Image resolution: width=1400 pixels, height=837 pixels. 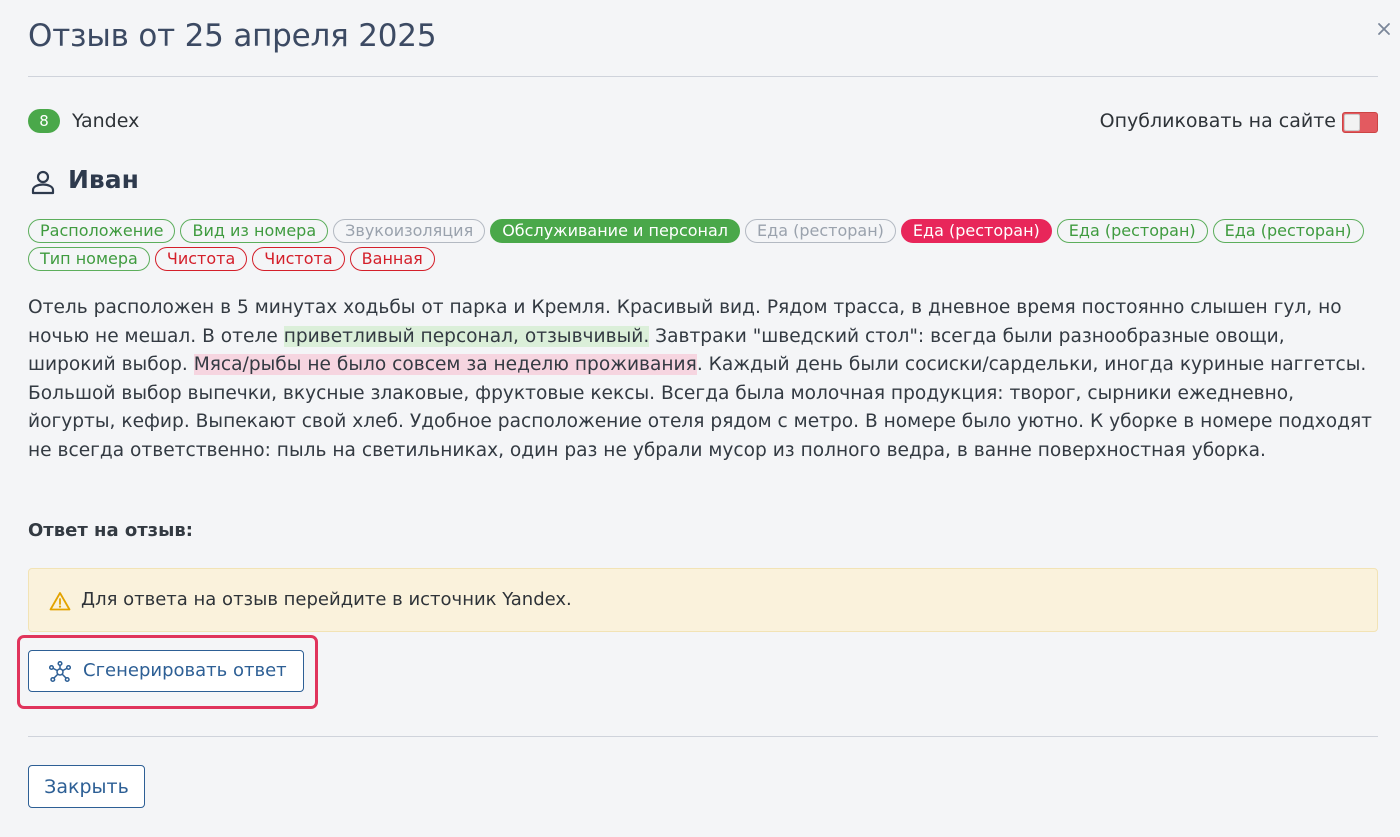 I want to click on network-icon, so click(x=60, y=671).